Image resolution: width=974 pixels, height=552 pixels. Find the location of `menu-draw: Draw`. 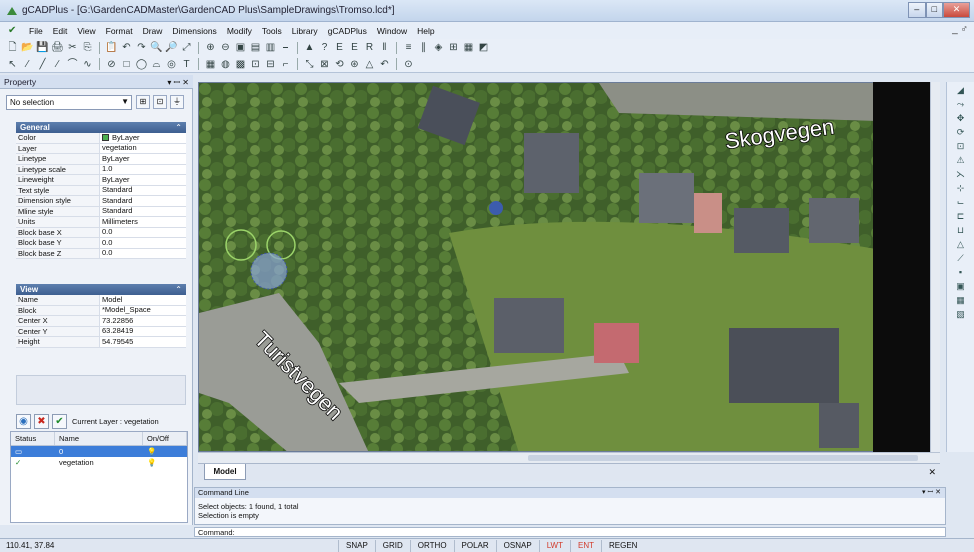

menu-draw: Draw is located at coordinates (153, 31).